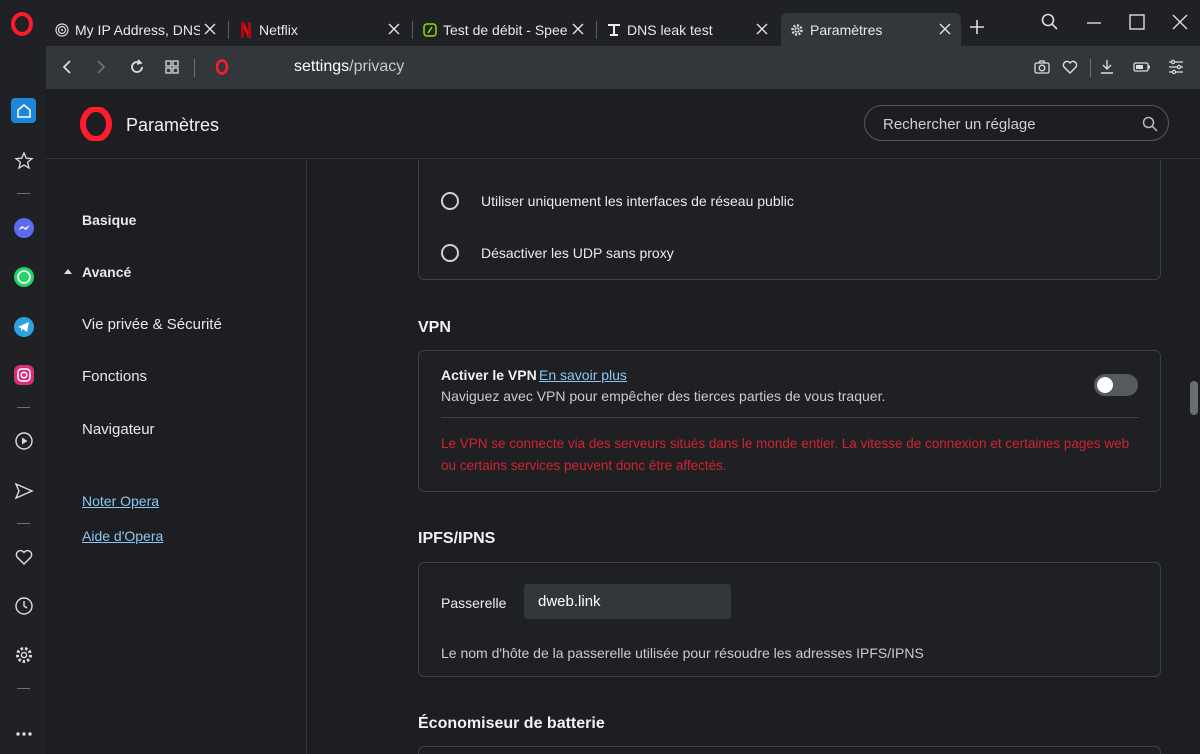 The width and height of the screenshot is (1200, 754). I want to click on sidebar-more, so click(23, 733).